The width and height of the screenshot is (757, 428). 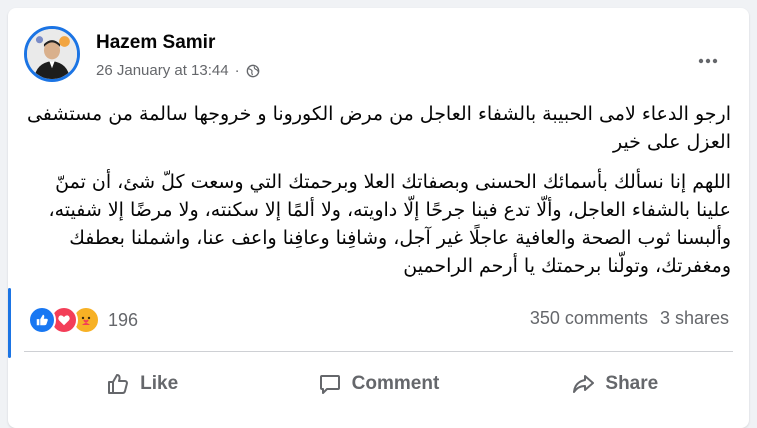 I want to click on comment-button: Comment, so click(x=378, y=384).